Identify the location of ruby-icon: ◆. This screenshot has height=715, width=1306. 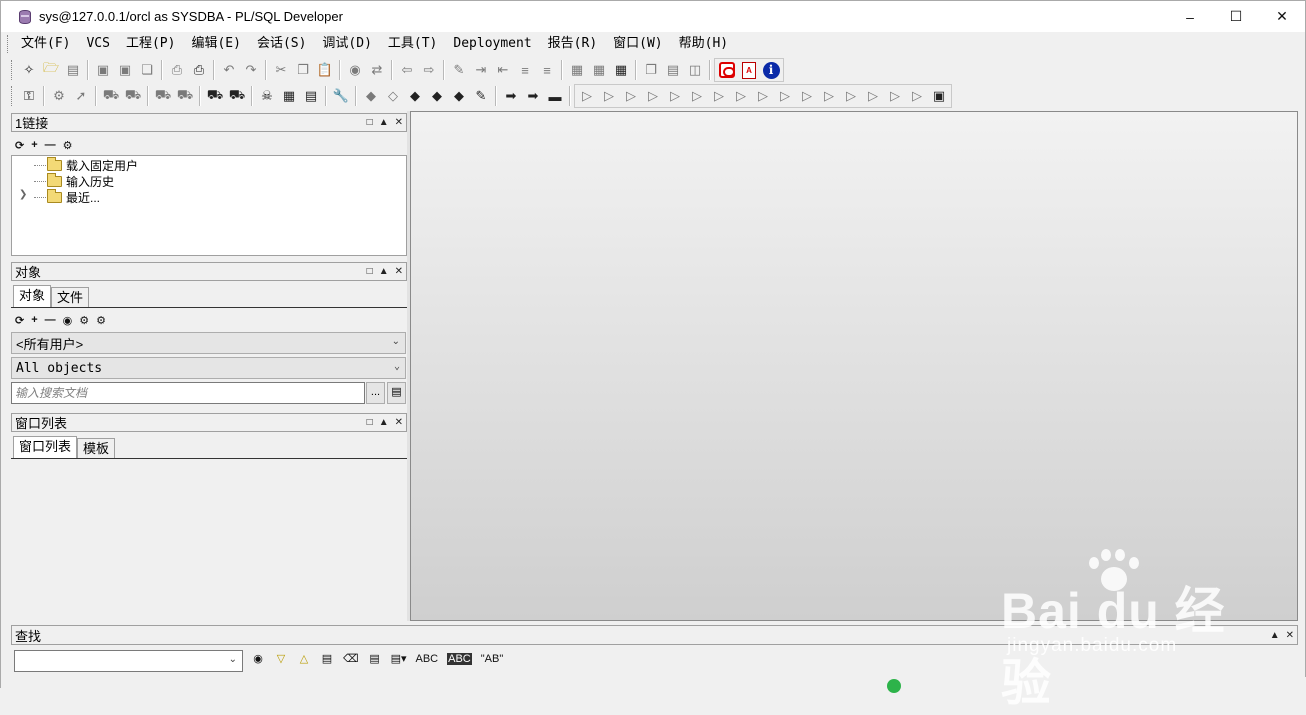
(415, 96).